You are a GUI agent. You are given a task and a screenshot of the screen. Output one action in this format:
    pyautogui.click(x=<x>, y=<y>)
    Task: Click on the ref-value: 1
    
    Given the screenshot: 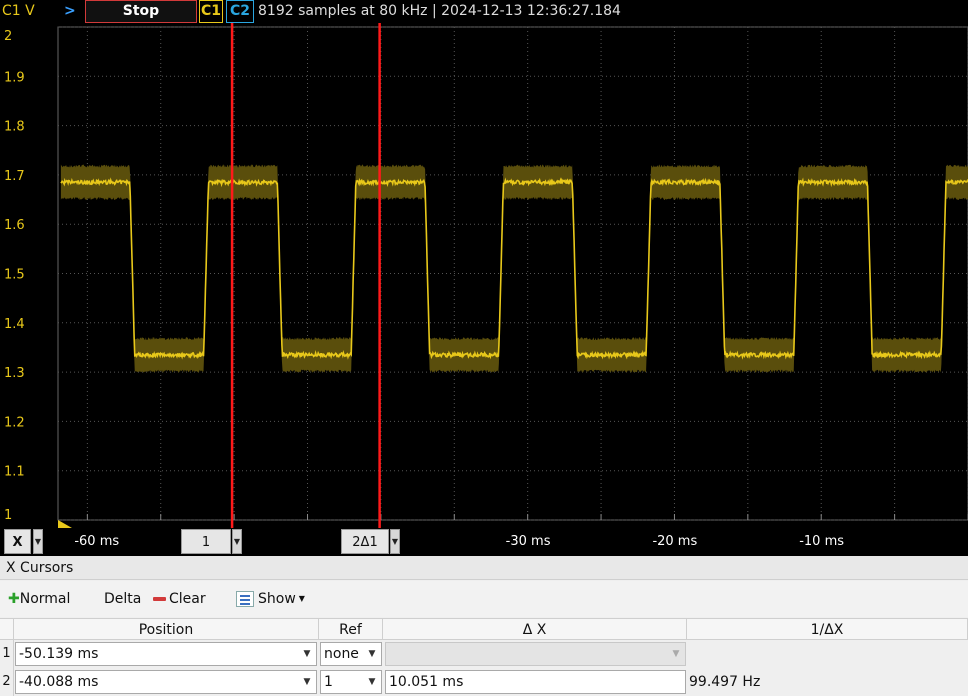 What is the action you would take?
    pyautogui.click(x=328, y=682)
    